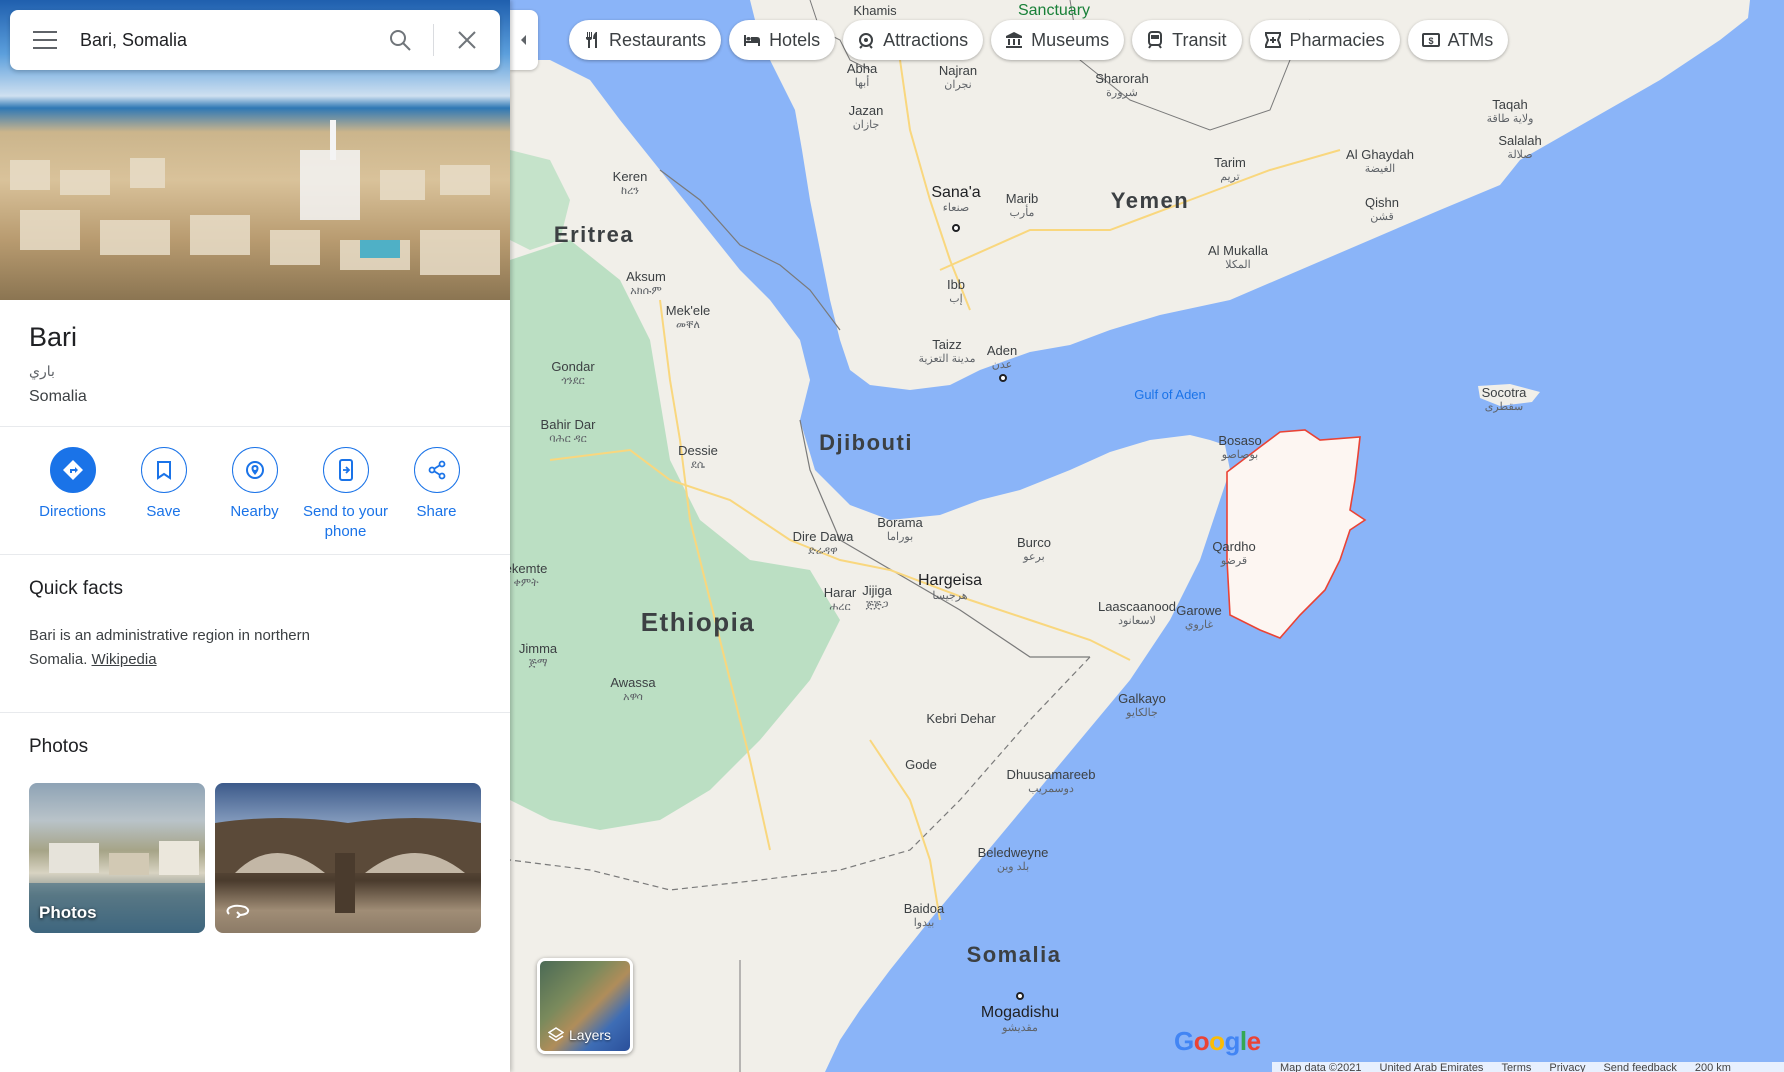  What do you see at coordinates (956, 291) in the screenshot?
I see `map-label-ibb: Ibb إب` at bounding box center [956, 291].